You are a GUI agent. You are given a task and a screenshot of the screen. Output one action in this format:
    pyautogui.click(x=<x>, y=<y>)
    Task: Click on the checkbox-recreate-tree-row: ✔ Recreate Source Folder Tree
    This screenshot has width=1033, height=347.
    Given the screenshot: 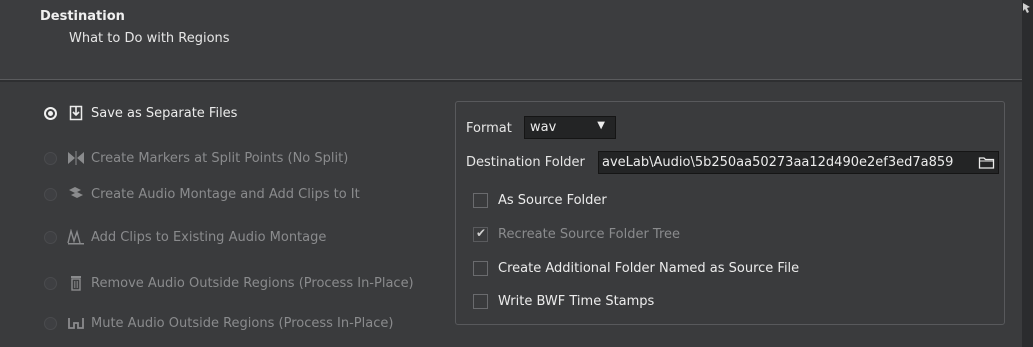 What is the action you would take?
    pyautogui.click(x=576, y=234)
    